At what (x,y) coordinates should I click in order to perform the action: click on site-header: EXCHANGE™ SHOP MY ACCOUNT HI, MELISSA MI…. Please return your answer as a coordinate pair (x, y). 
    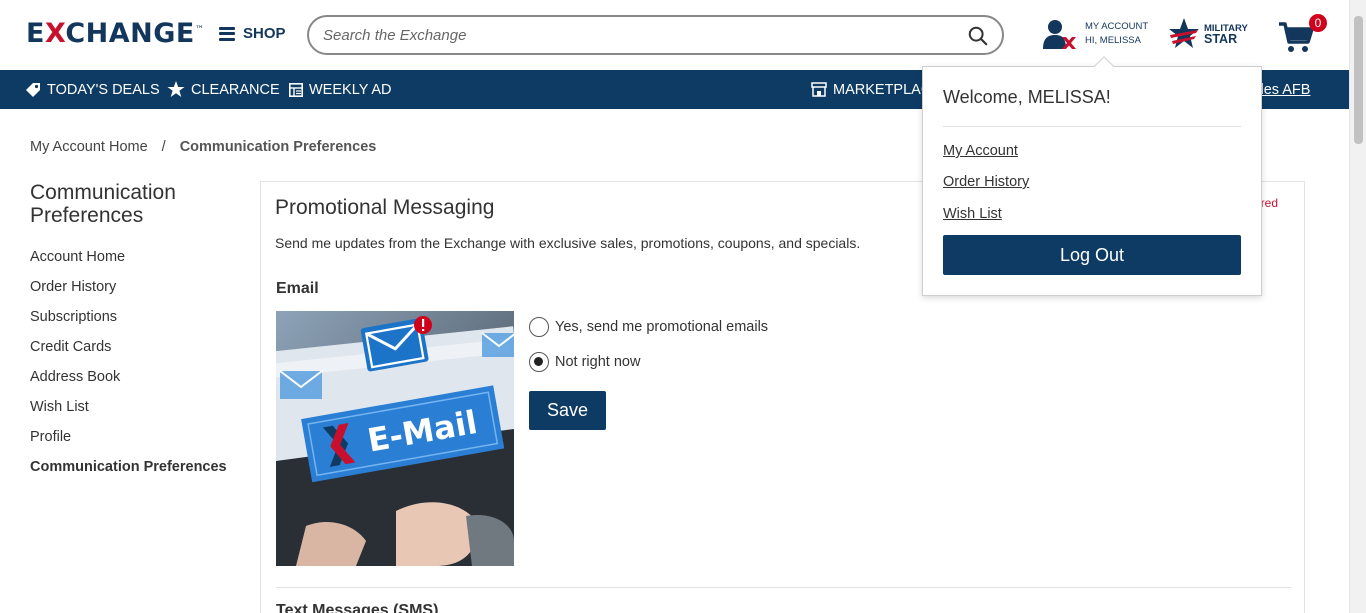
    Looking at the image, I should click on (674, 35).